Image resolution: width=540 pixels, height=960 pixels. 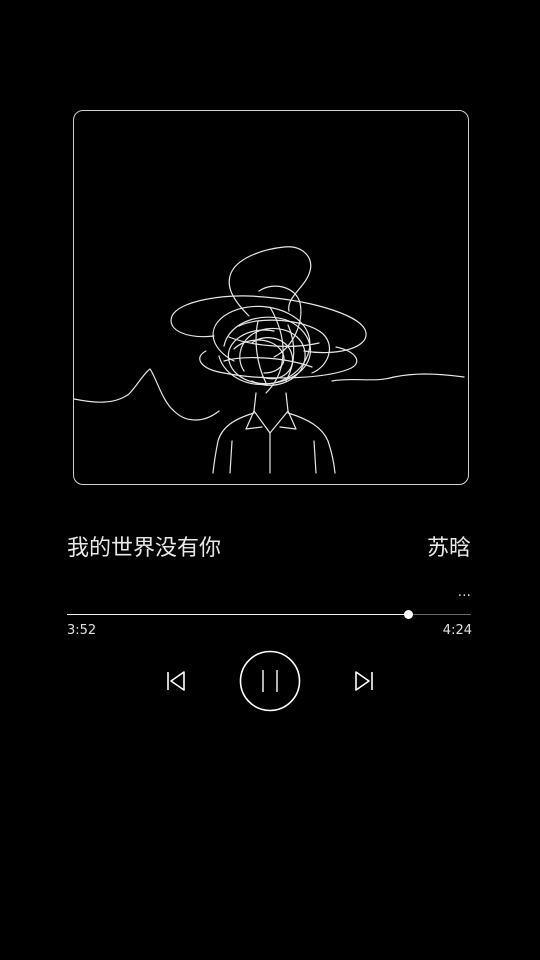 I want to click on pause-button, so click(x=270, y=681).